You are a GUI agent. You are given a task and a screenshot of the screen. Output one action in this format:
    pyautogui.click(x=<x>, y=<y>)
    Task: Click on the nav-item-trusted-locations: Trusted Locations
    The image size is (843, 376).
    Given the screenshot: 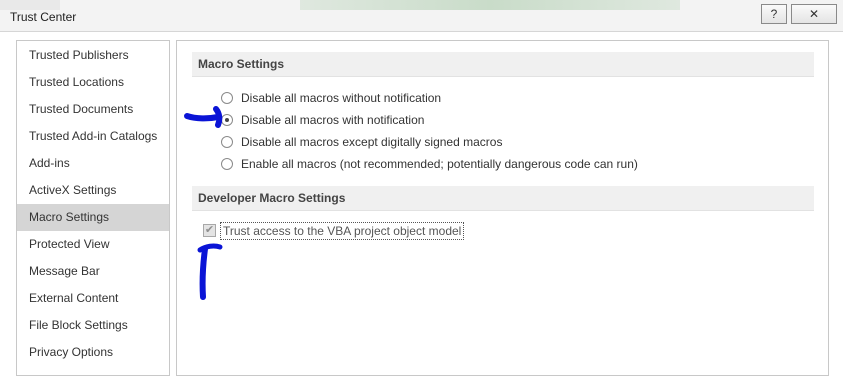 What is the action you would take?
    pyautogui.click(x=93, y=82)
    